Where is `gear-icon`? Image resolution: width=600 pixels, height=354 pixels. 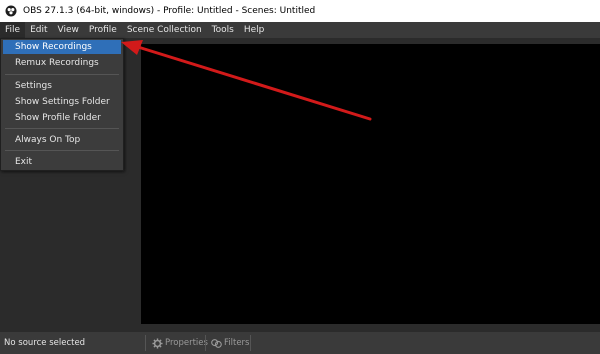
gear-icon is located at coordinates (157, 343).